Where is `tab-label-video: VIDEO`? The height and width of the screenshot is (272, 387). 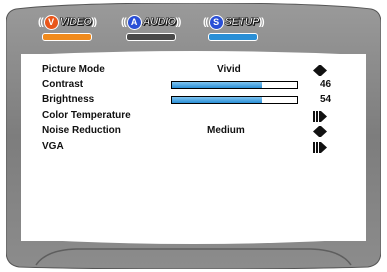
tab-label-video: VIDEO is located at coordinates (75, 22).